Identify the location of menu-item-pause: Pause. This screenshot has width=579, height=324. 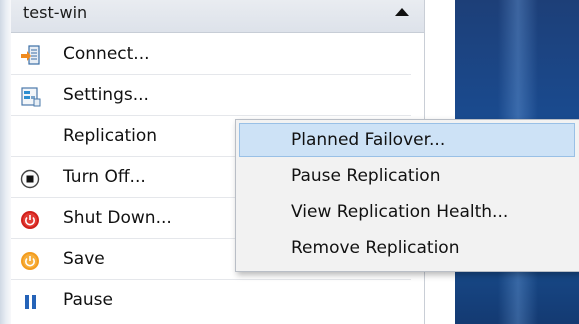
(211, 300).